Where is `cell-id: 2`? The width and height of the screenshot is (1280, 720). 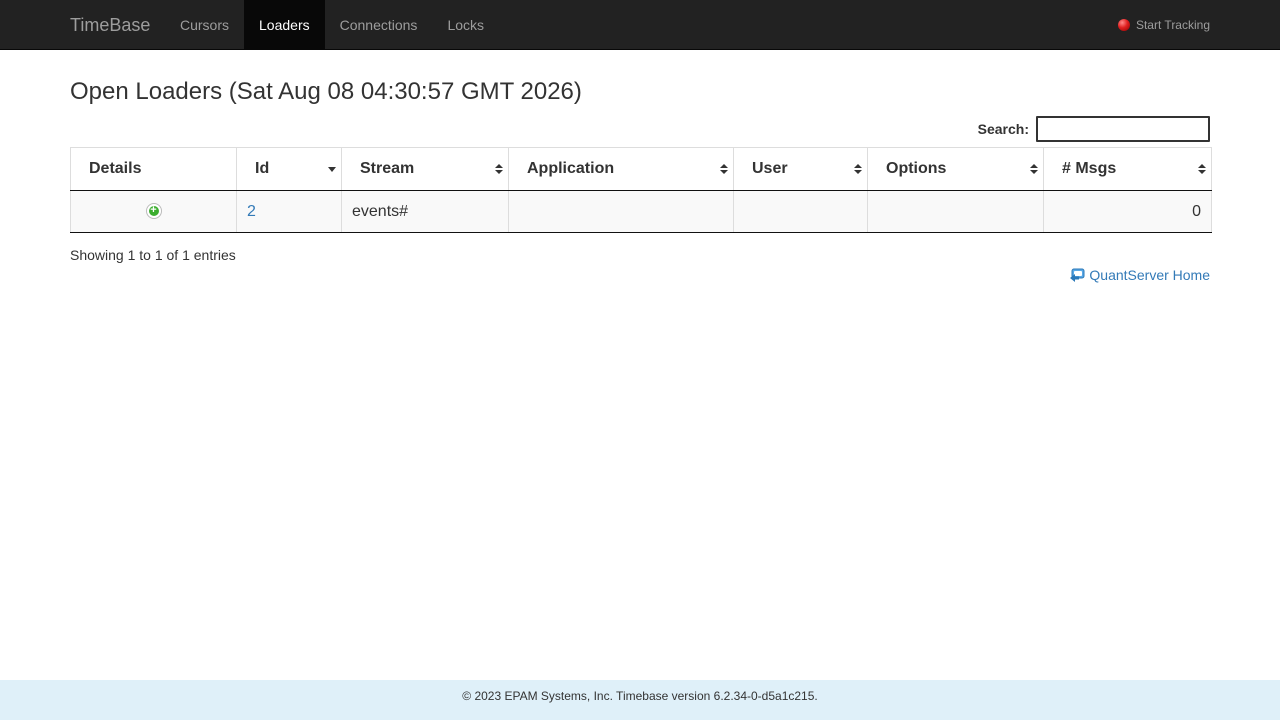
cell-id: 2 is located at coordinates (289, 211).